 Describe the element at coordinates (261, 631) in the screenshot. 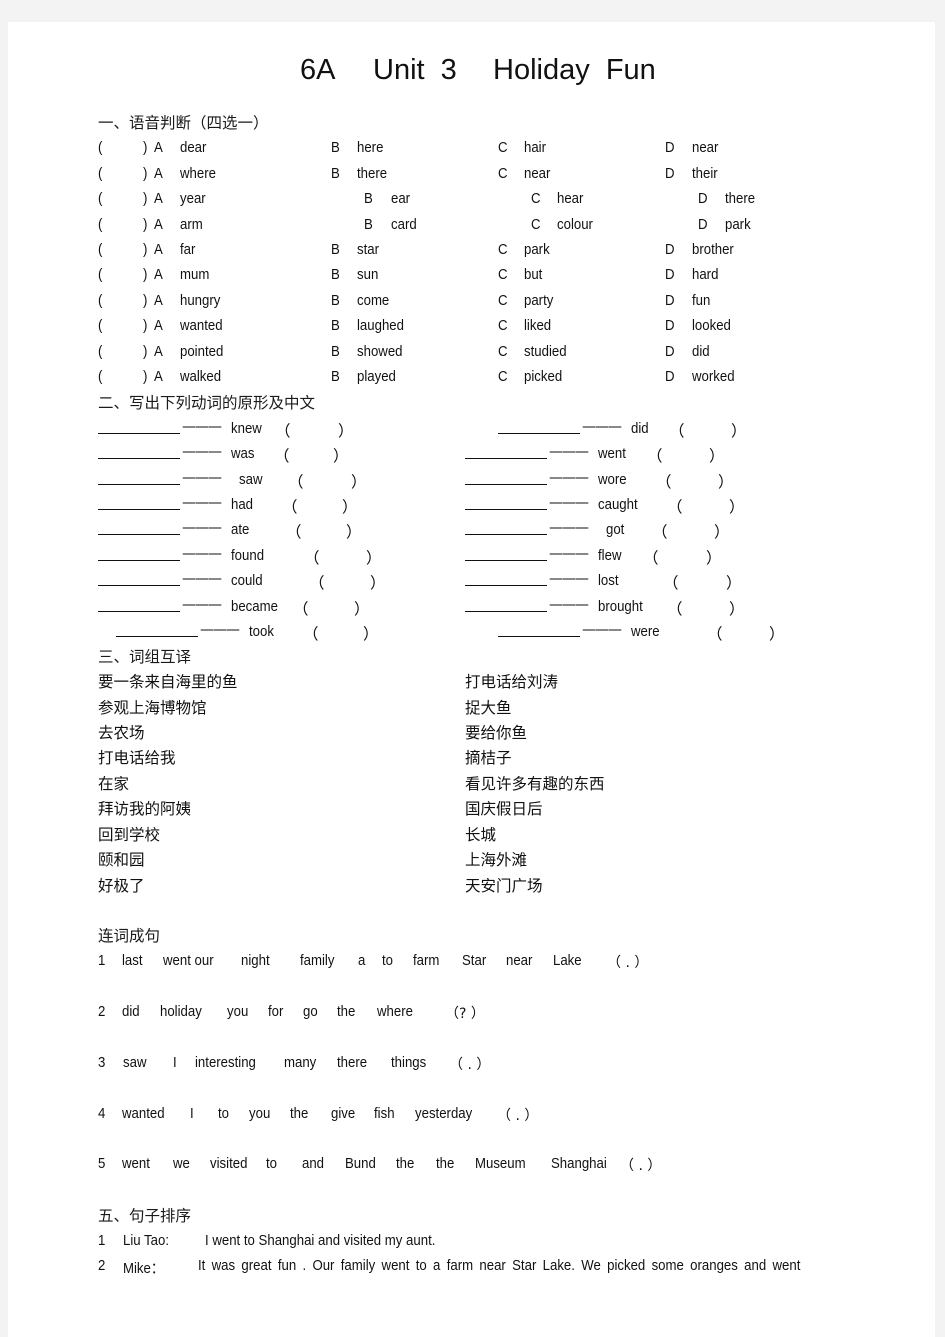

I see `past-tense-verb: took` at that location.